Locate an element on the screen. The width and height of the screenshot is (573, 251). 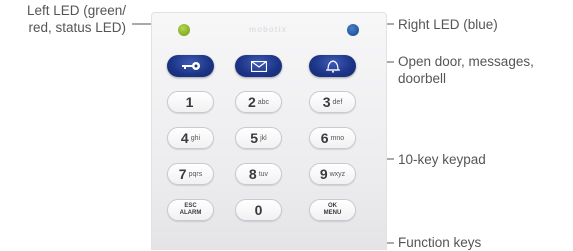
key-digit: 5 is located at coordinates (254, 138).